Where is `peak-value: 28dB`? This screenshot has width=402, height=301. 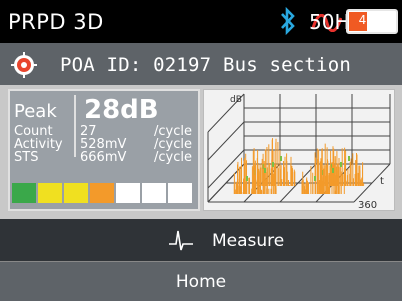 peak-value: 28dB is located at coordinates (121, 110).